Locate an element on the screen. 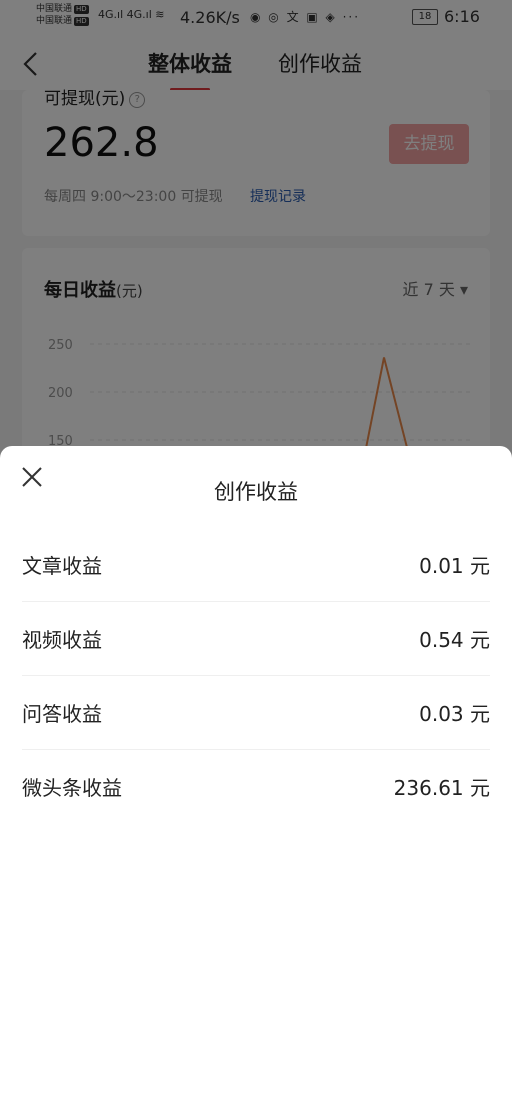  list-item: 问答收益 0.03 元 is located at coordinates (256, 713).